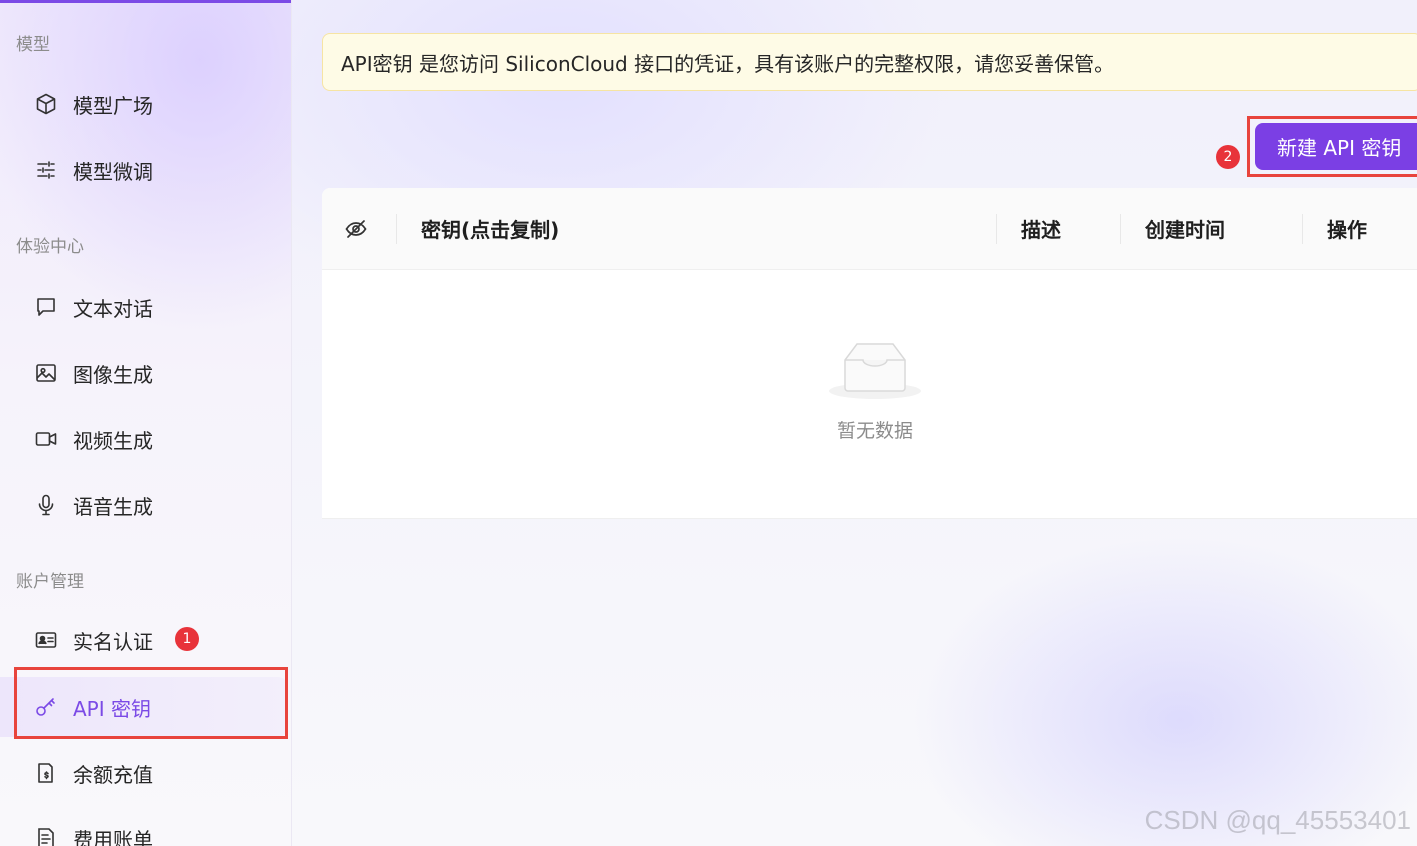 The height and width of the screenshot is (846, 1417). Describe the element at coordinates (1228, 157) in the screenshot. I see `annotation-badge-2: 2` at that location.